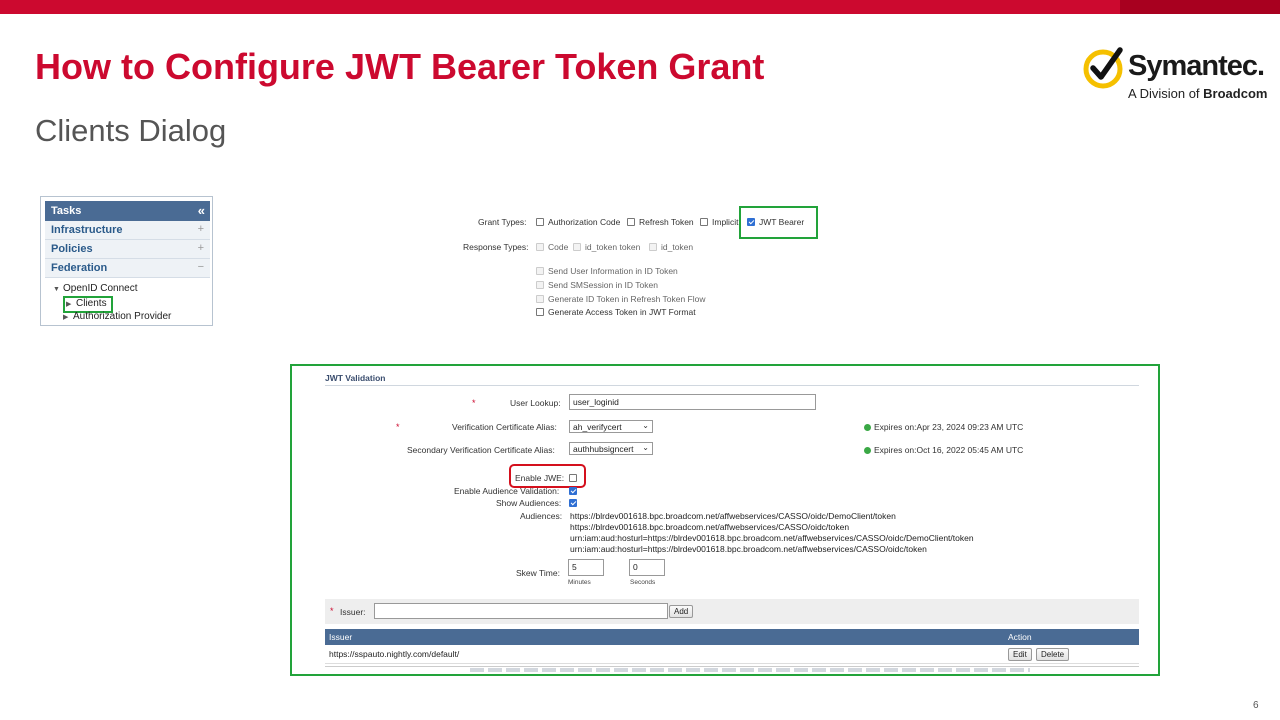 The image size is (1280, 720). What do you see at coordinates (353, 612) in the screenshot?
I see `issuer-label: Issuer:` at bounding box center [353, 612].